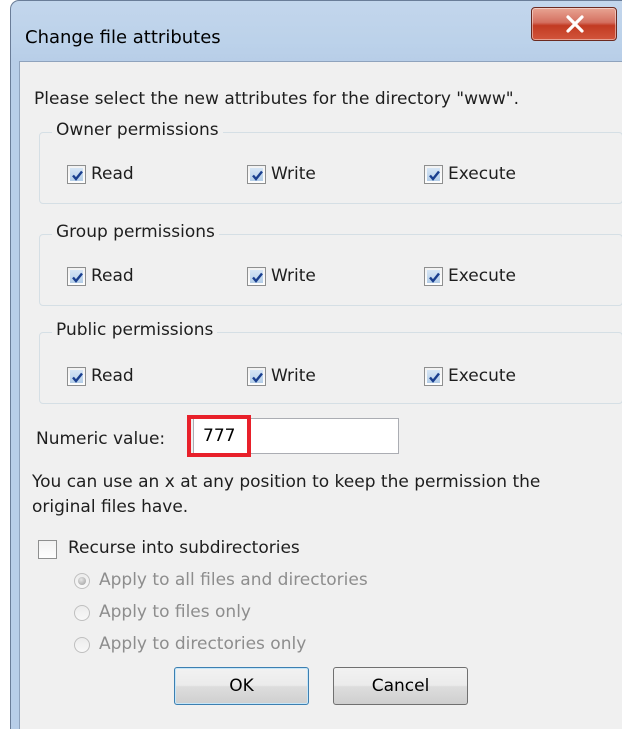 This screenshot has height=729, width=622. I want to click on ok-button: OK, so click(241, 686).